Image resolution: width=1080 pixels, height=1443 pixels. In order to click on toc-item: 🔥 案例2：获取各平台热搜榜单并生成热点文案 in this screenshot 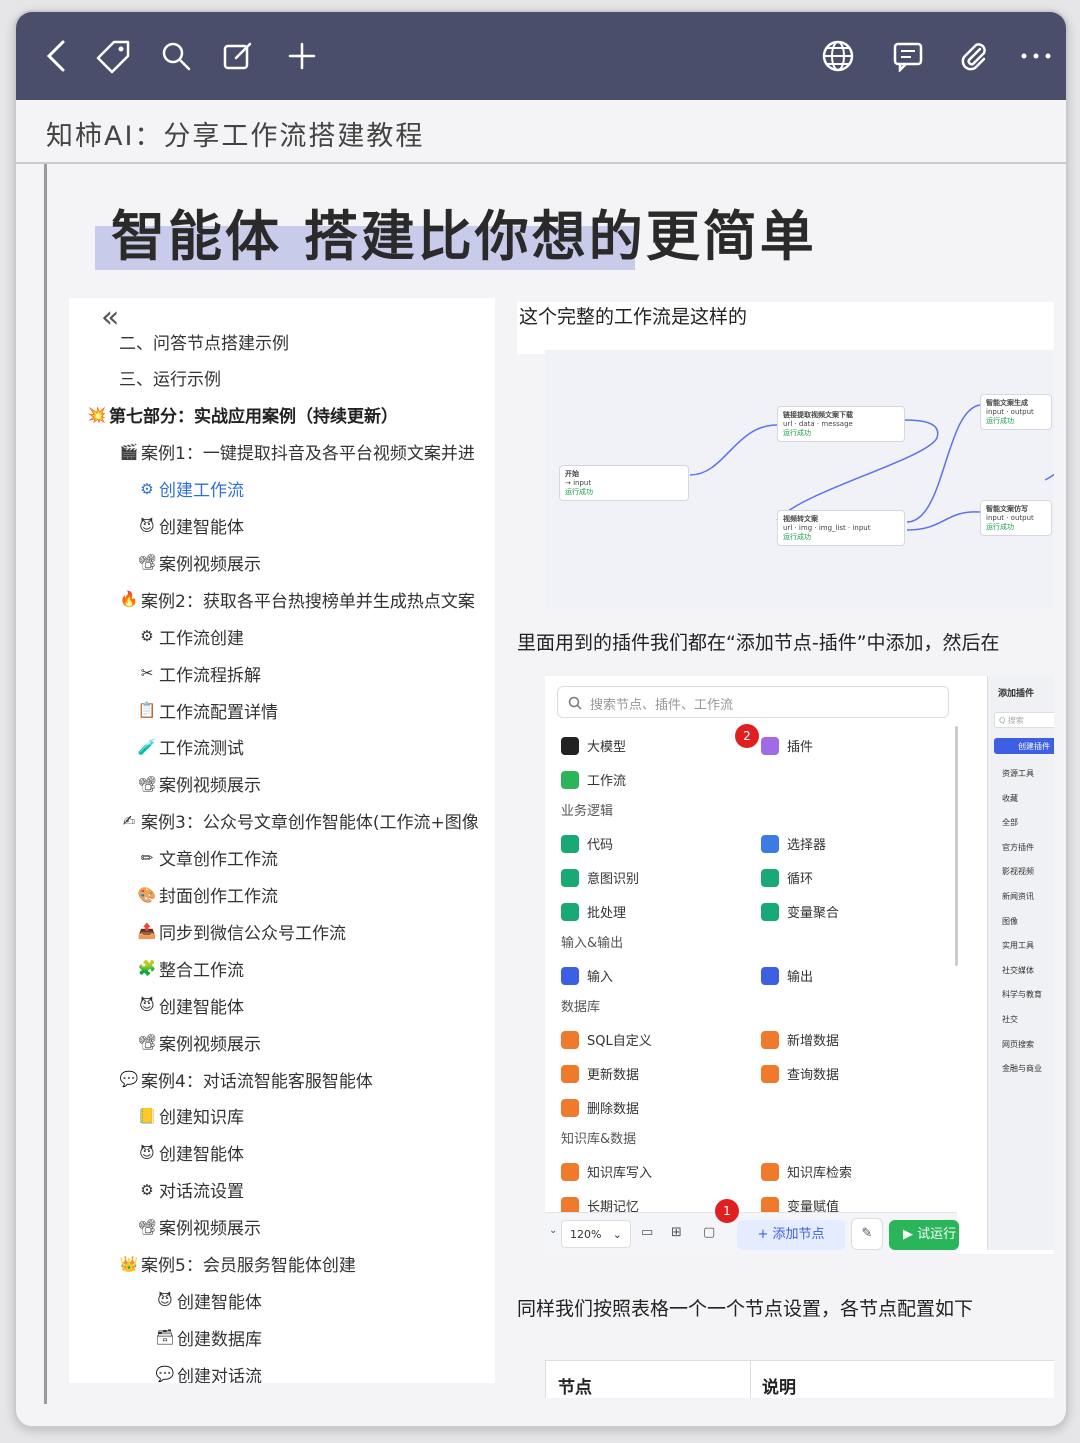, I will do `click(297, 599)`.